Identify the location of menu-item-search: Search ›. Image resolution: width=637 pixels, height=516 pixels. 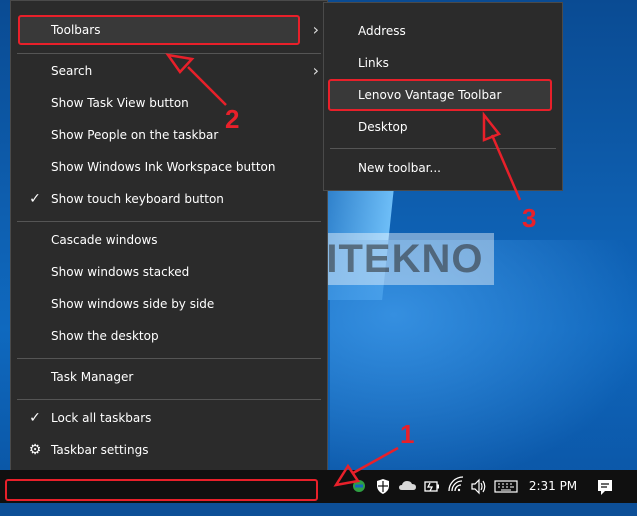
(169, 71).